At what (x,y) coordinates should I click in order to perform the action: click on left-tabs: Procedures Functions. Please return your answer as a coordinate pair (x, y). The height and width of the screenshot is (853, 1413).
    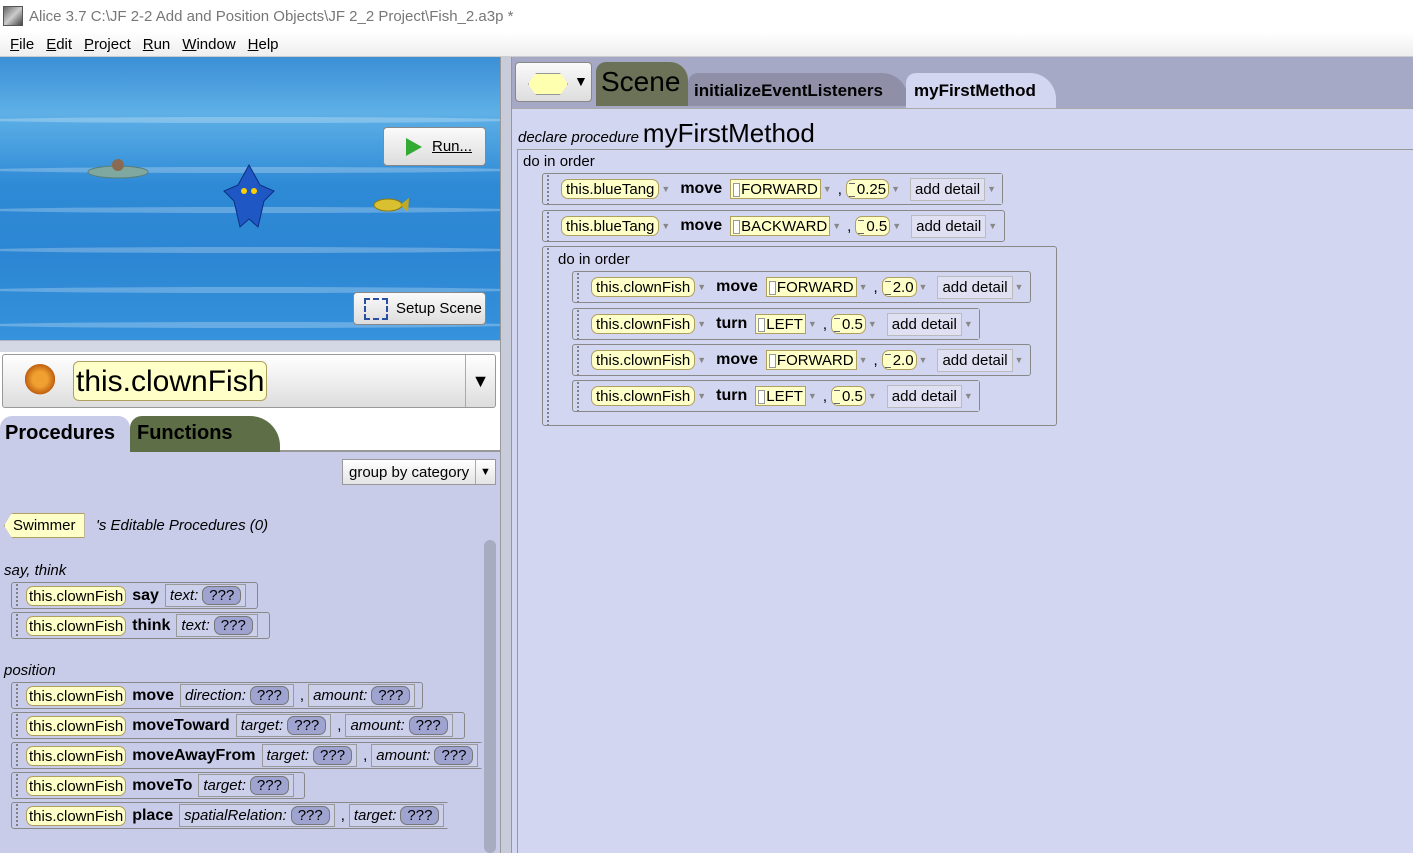
    Looking at the image, I should click on (250, 434).